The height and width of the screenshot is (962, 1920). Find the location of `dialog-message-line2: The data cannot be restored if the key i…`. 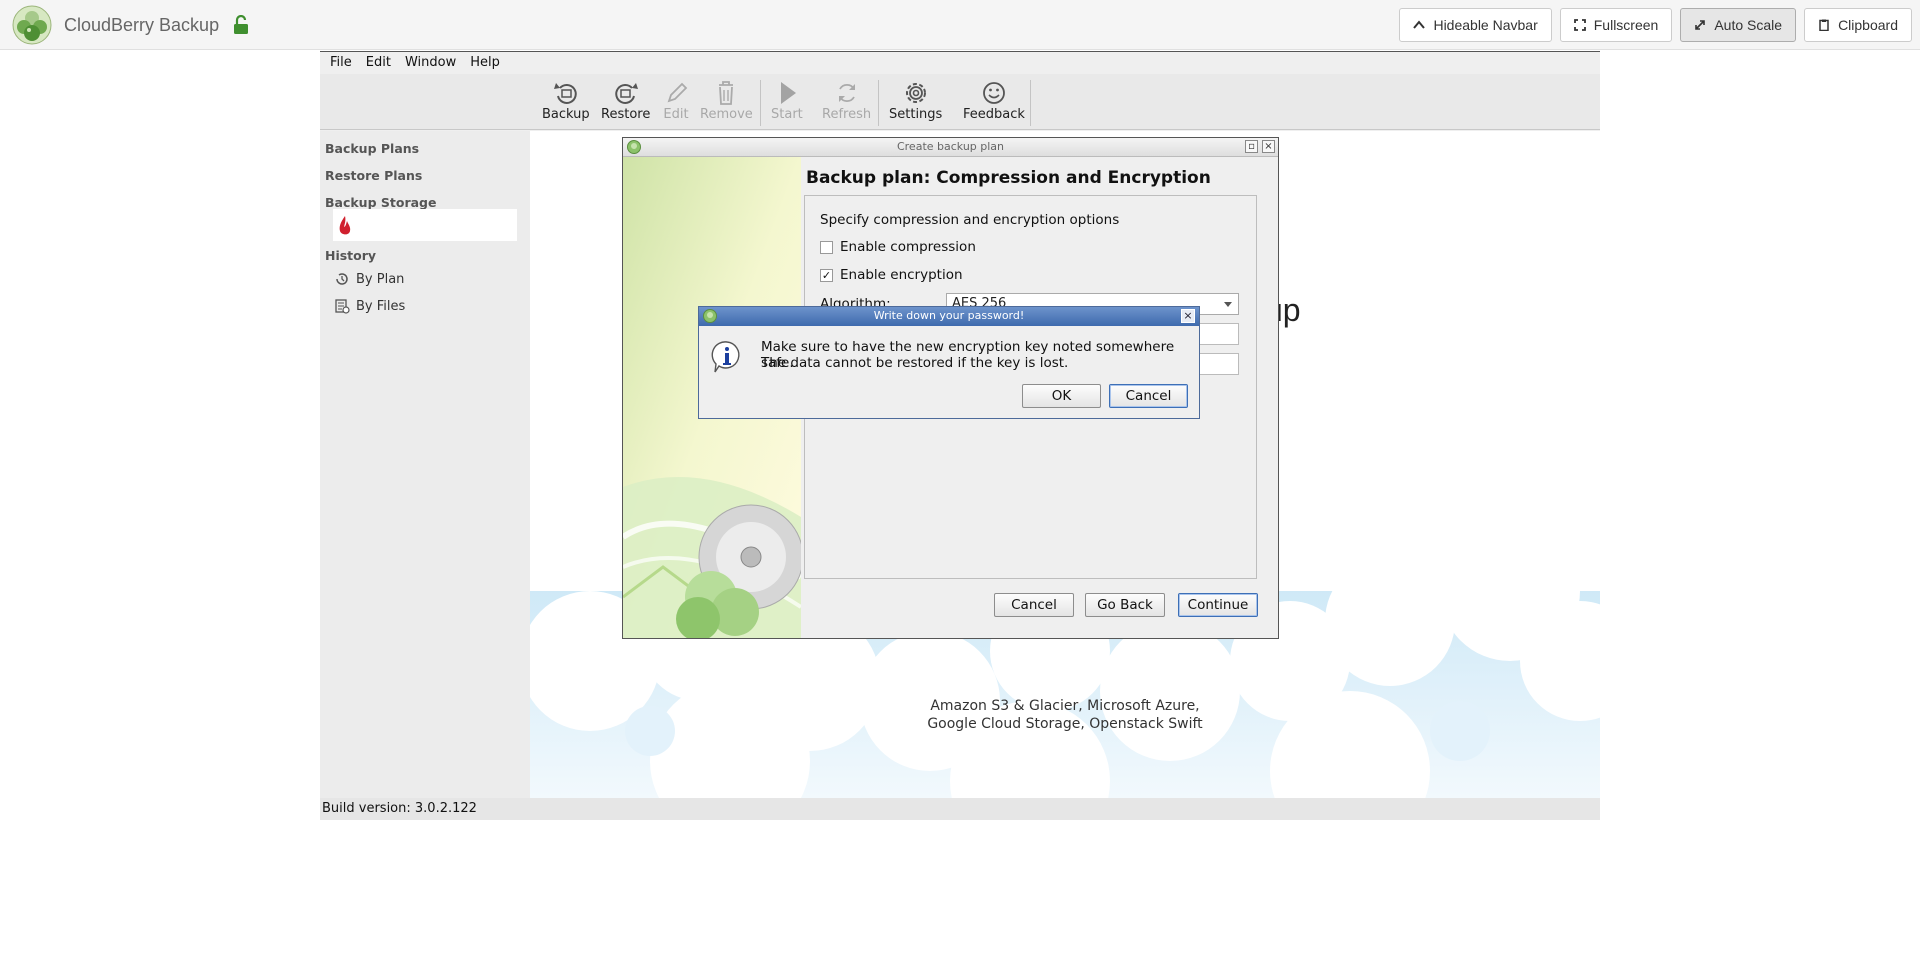

dialog-message-line2: The data cannot be restored if the key i… is located at coordinates (915, 363).